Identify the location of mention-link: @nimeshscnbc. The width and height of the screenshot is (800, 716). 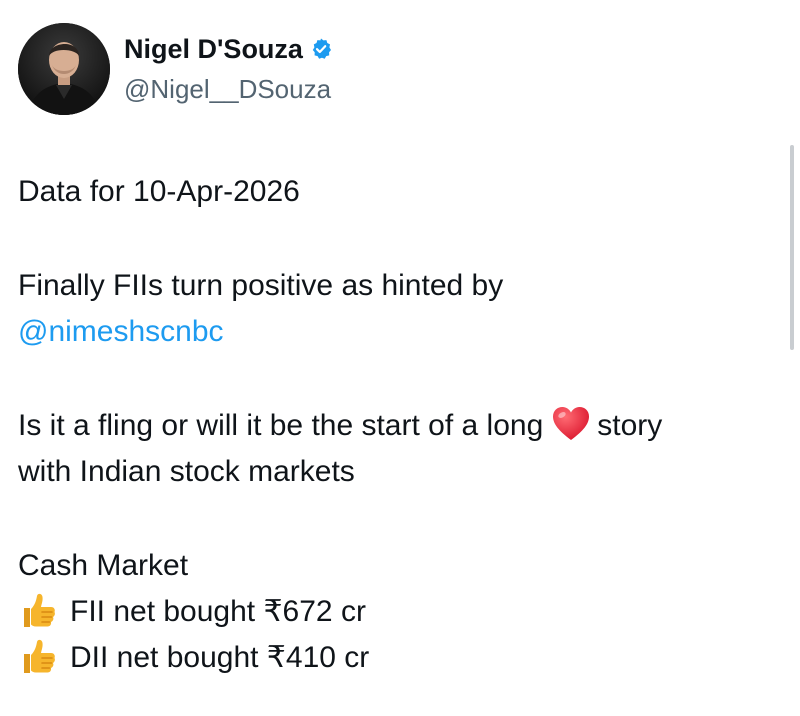
(121, 331).